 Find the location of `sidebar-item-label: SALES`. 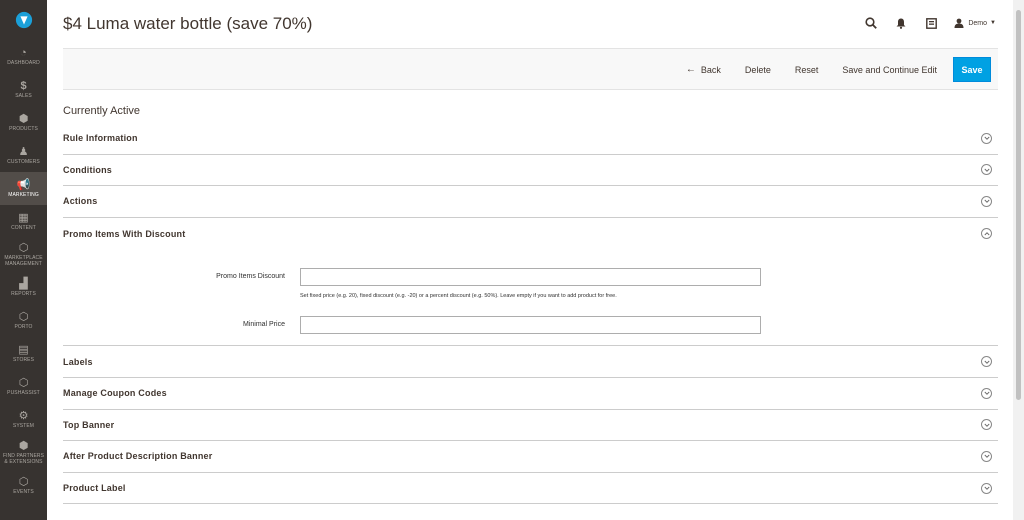

sidebar-item-label: SALES is located at coordinates (23, 96).